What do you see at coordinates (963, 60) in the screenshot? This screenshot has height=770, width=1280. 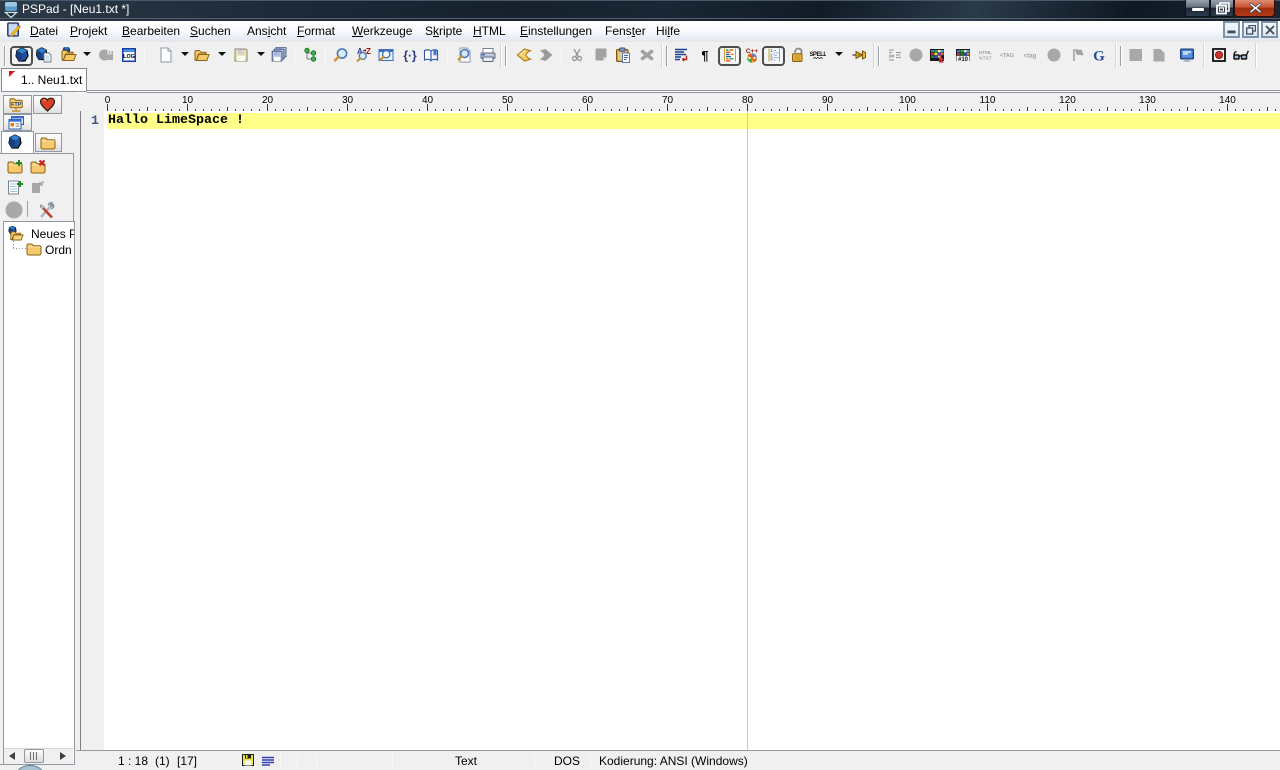 I see `svg-text: #10` at bounding box center [963, 60].